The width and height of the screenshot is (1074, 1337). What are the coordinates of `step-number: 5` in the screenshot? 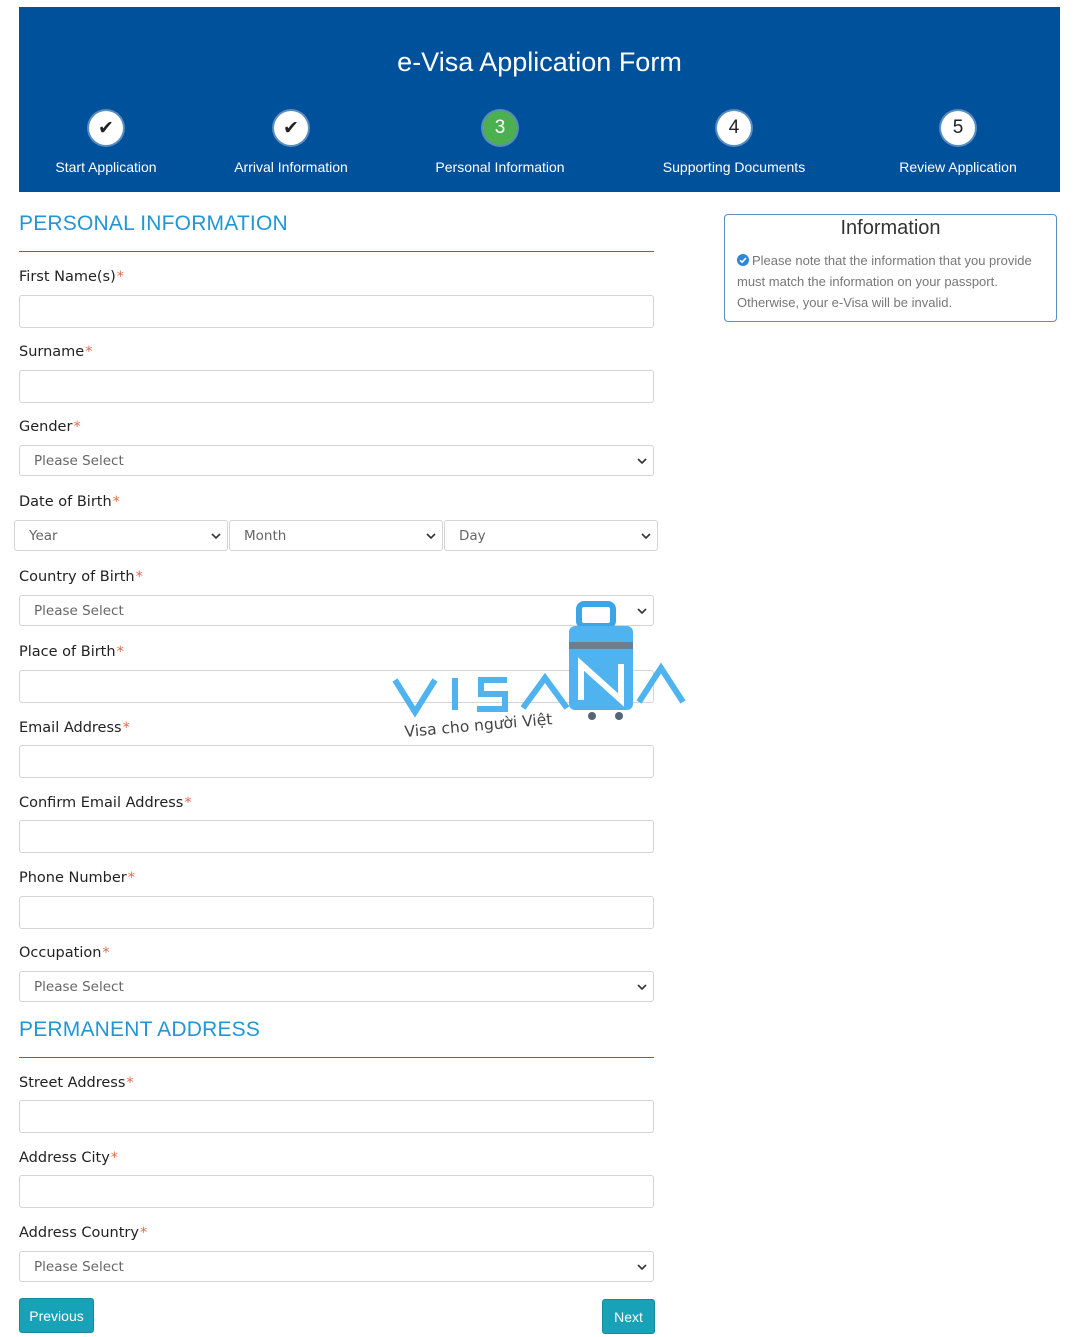 It's located at (958, 128).